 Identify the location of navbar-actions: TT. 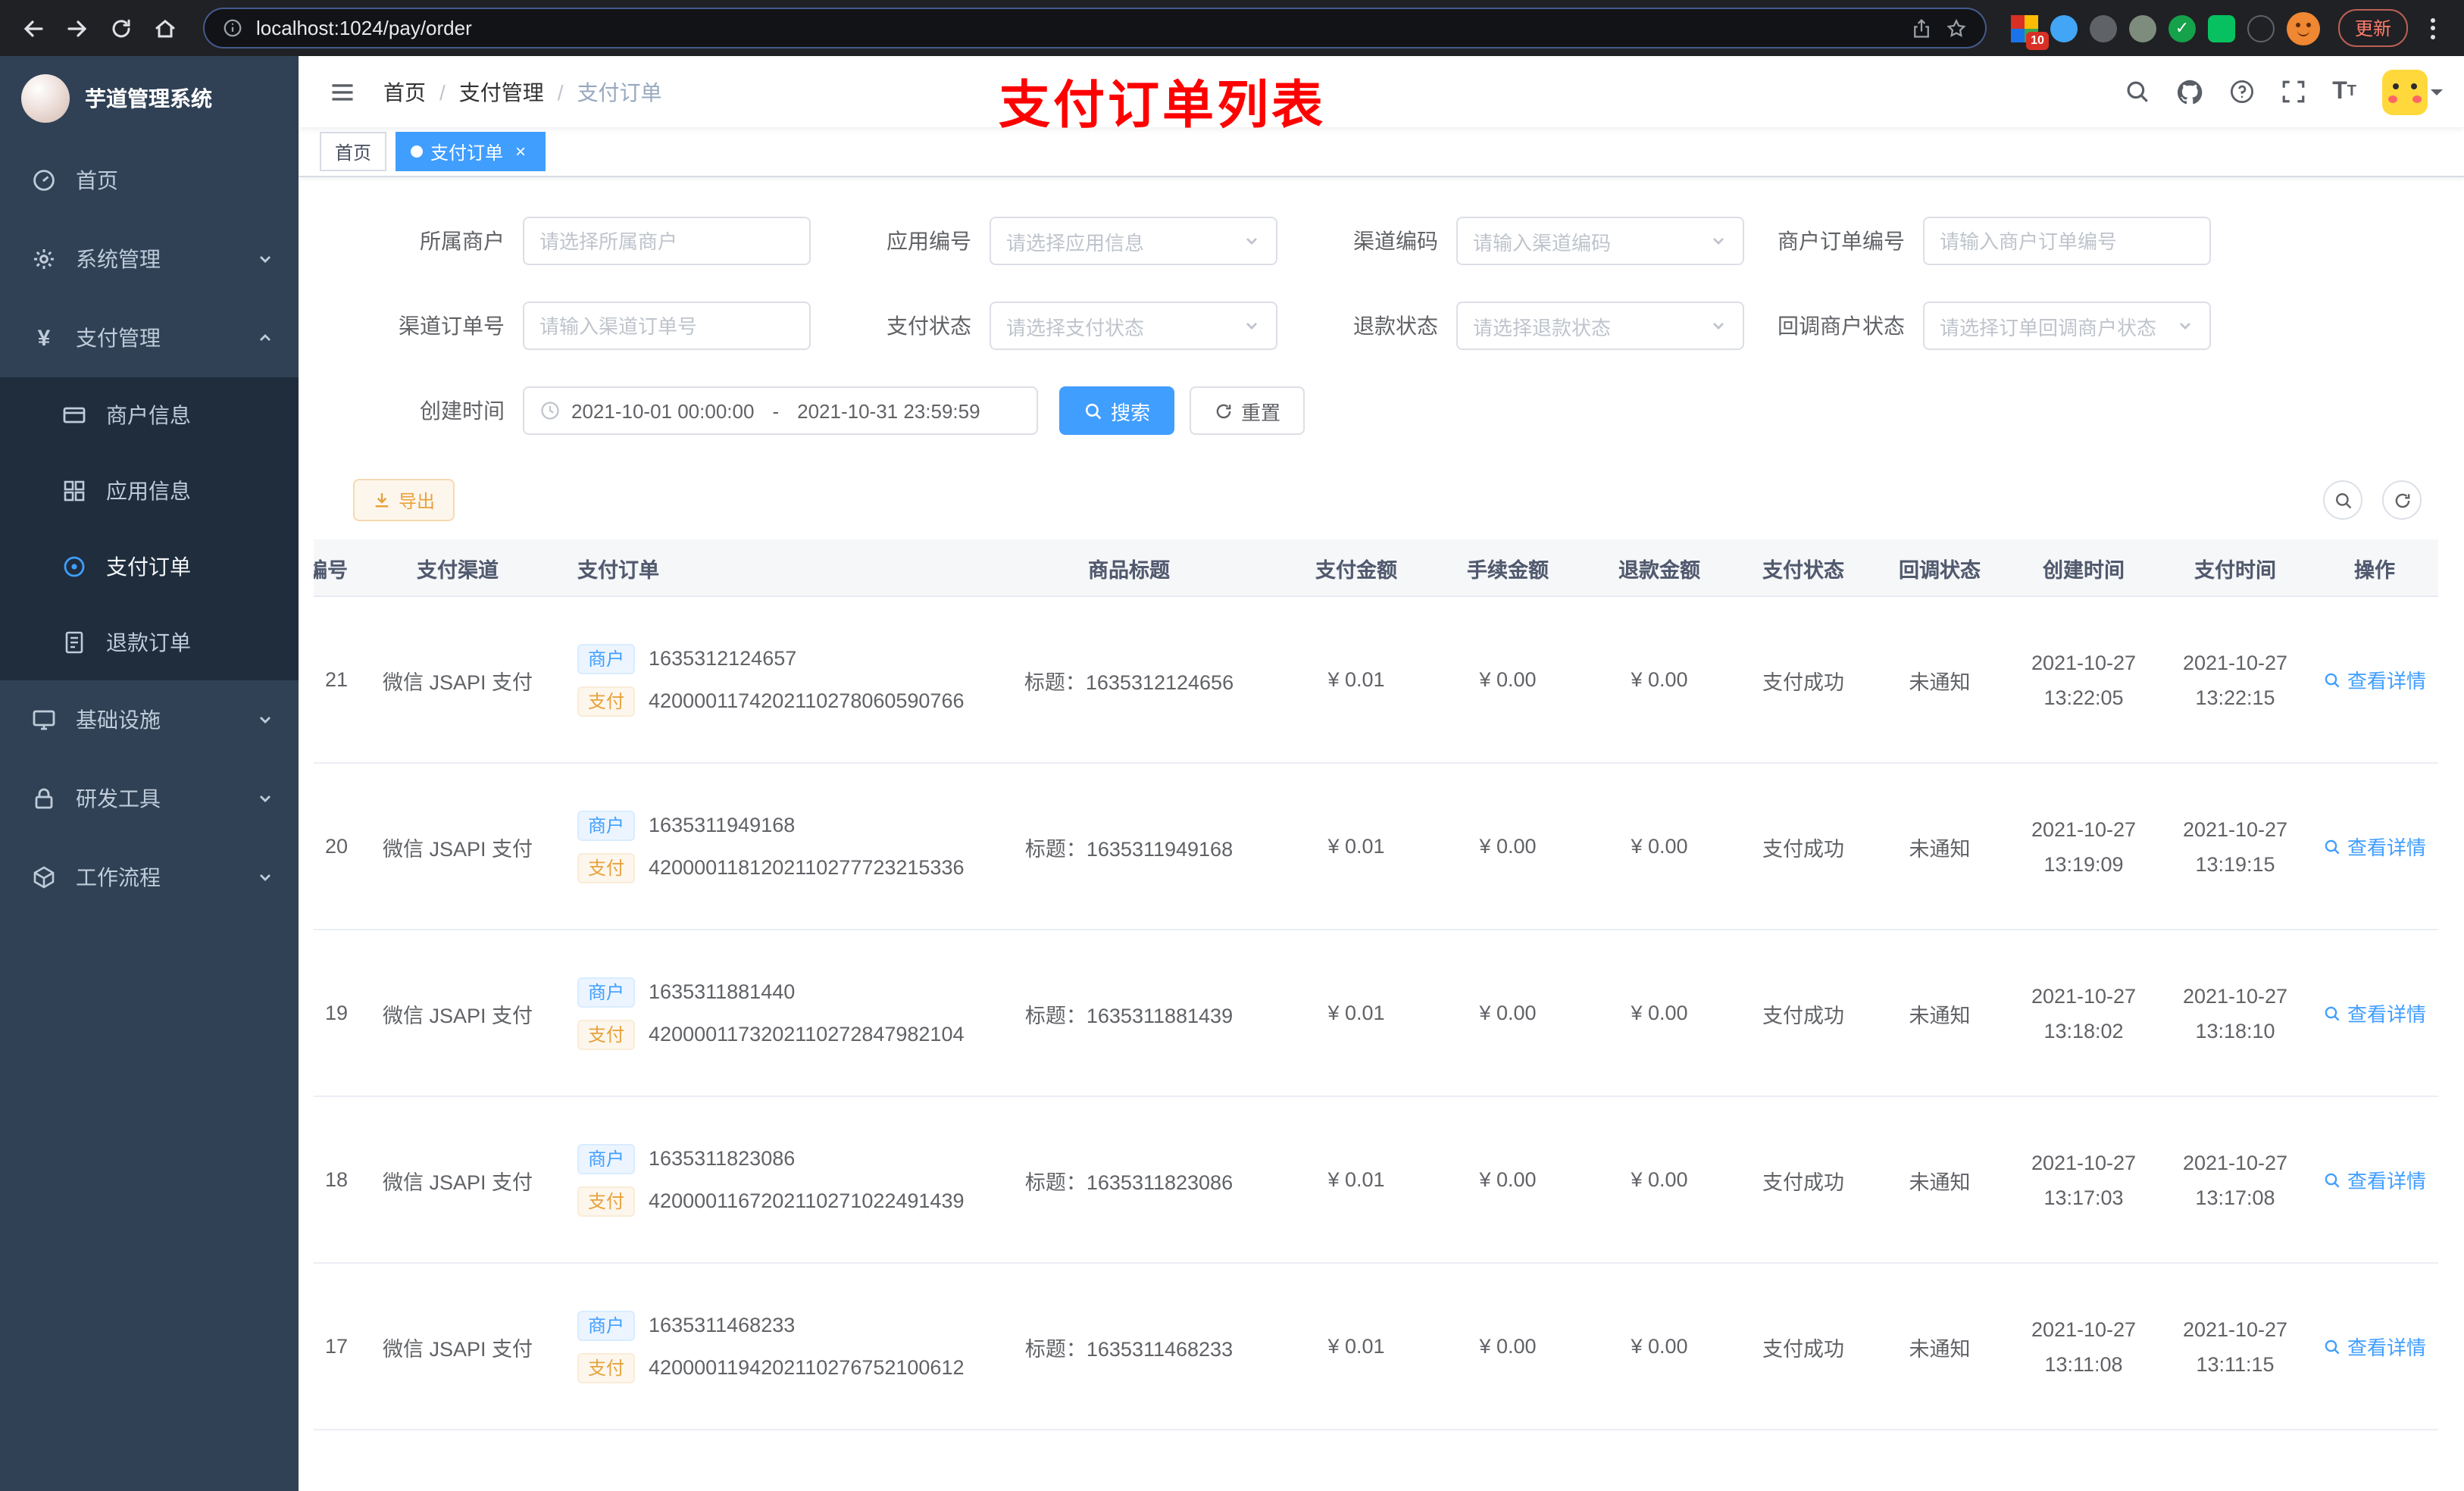
(2284, 91).